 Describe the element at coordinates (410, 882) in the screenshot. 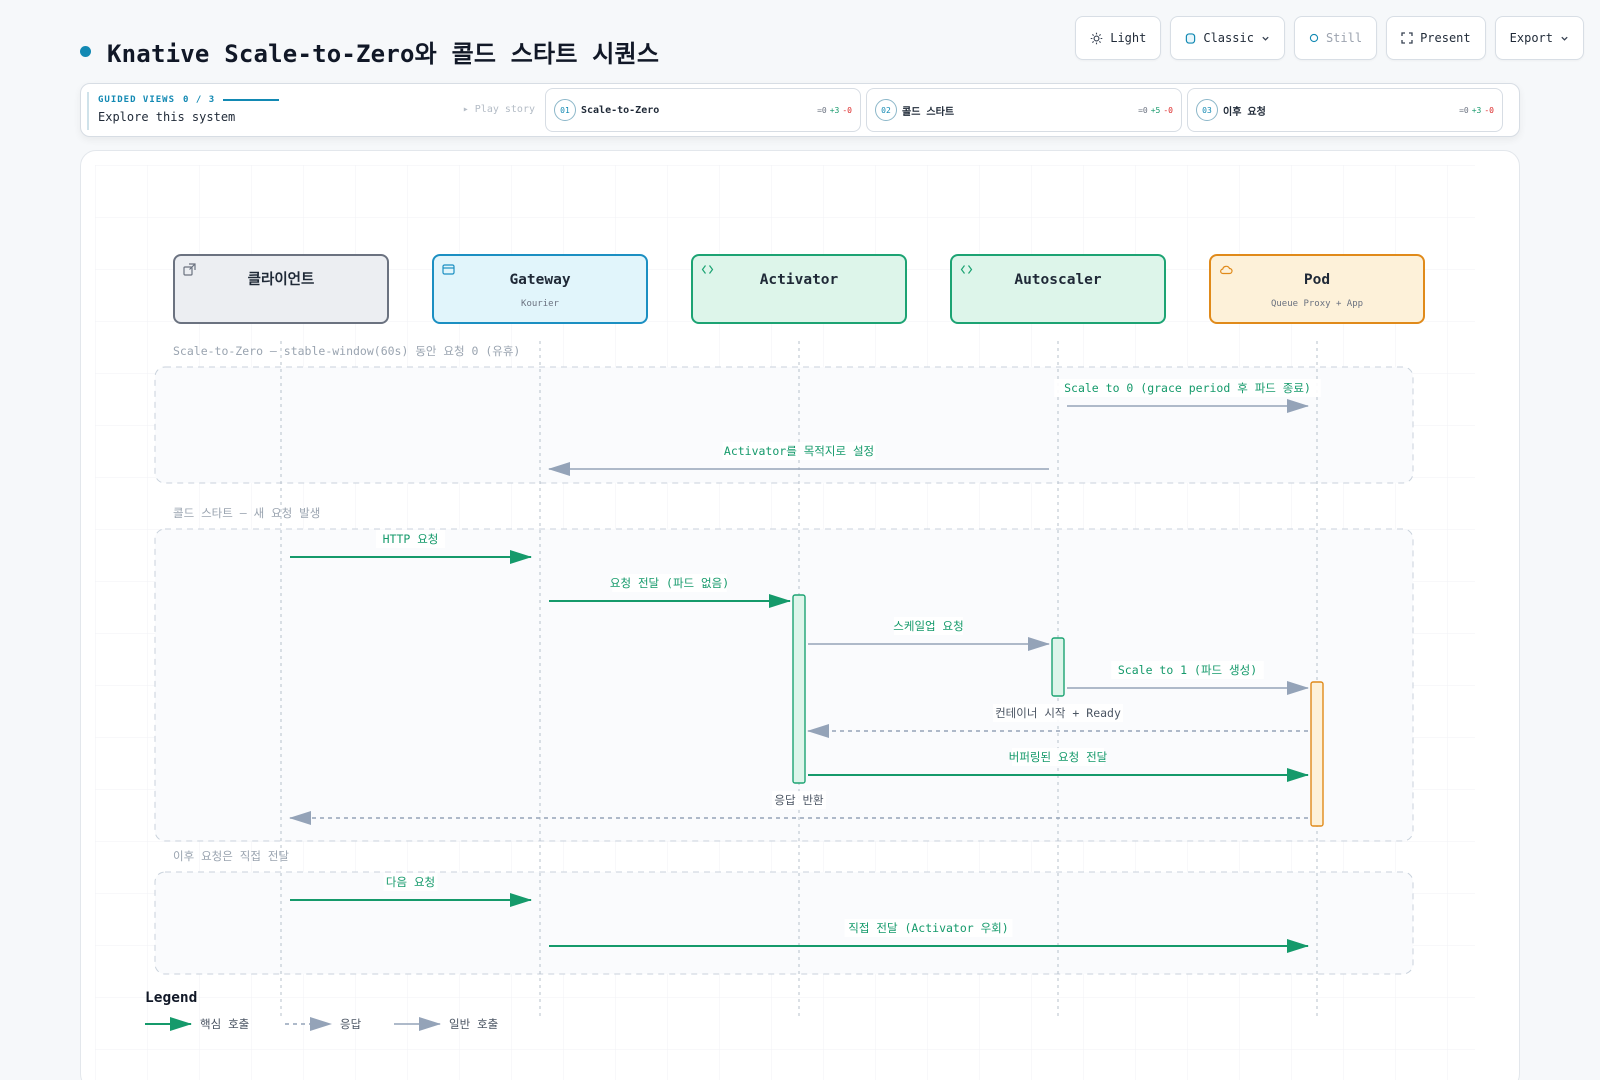

I see `message-label: 다음 요청` at that location.